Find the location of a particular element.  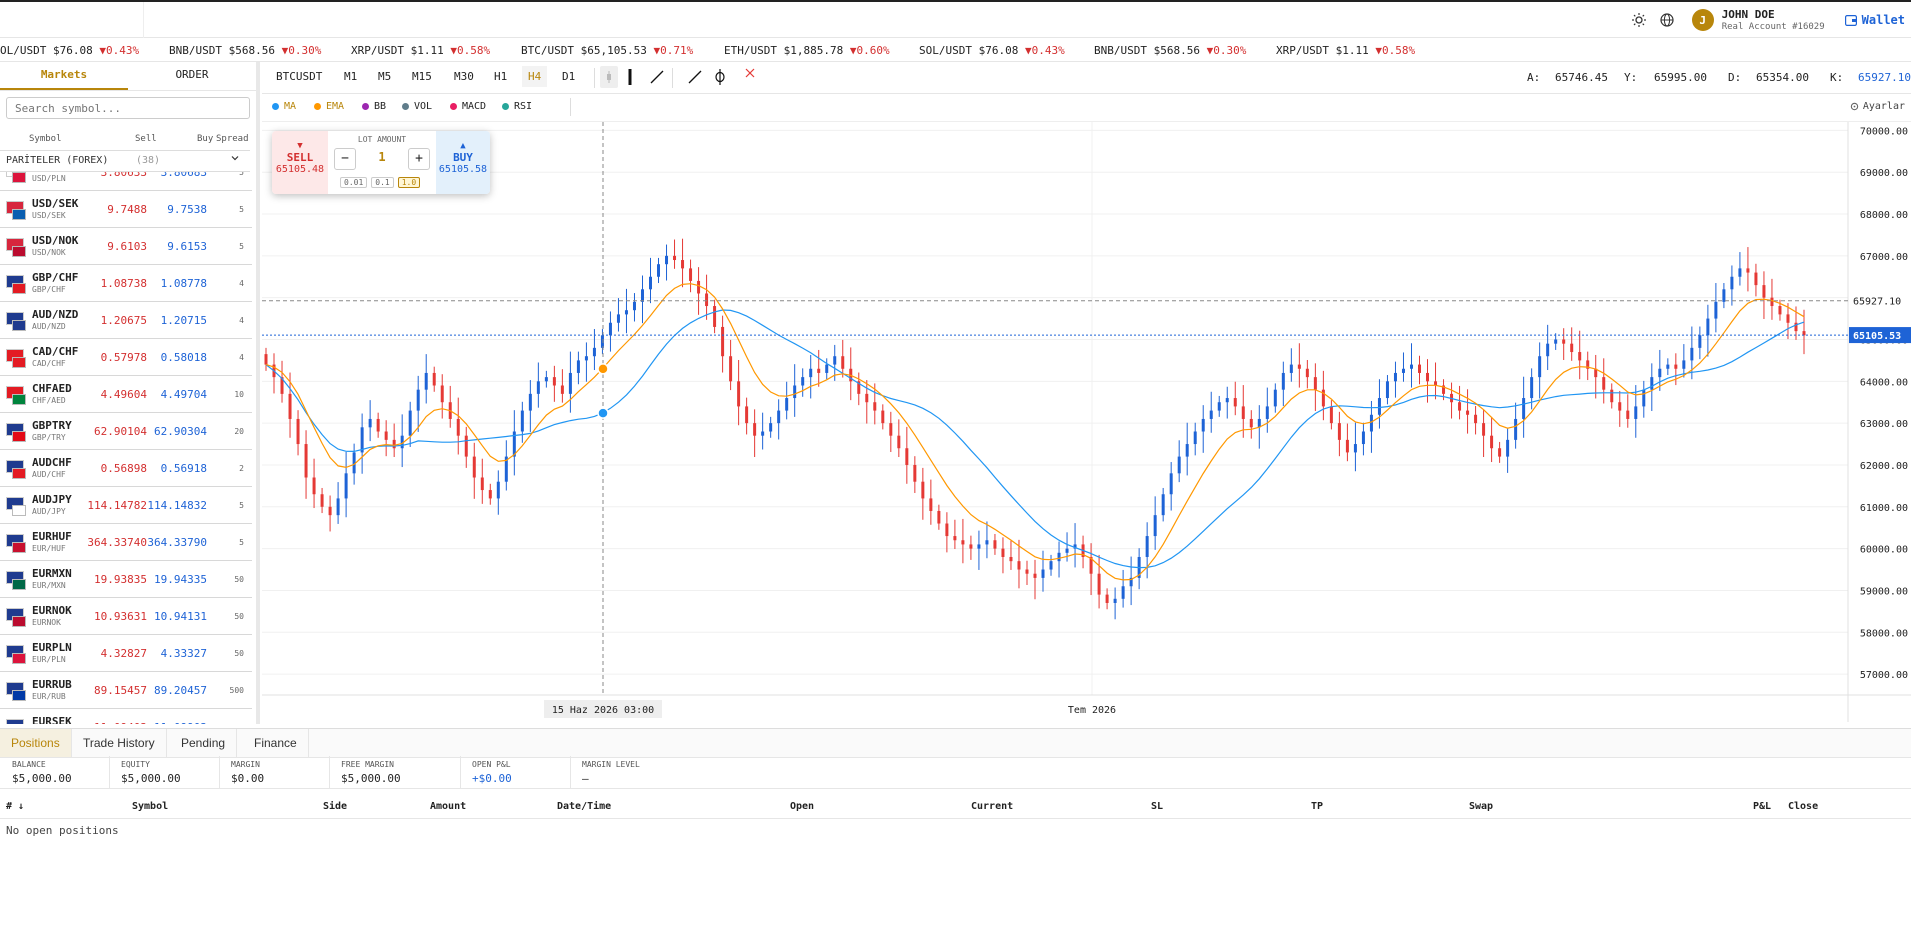

market-sell-price: 4.32827 is located at coordinates (124, 653).